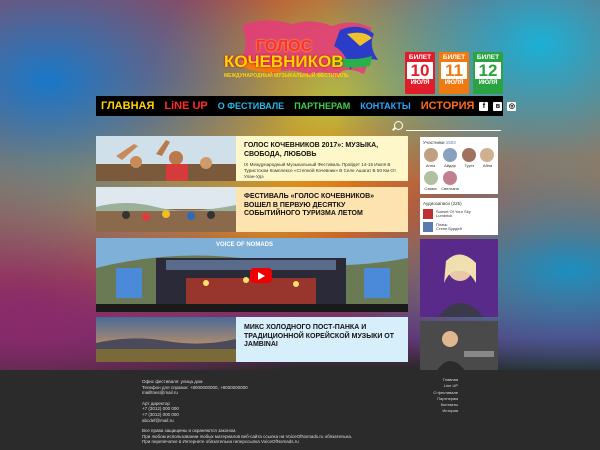 The height and width of the screenshot is (450, 600). I want to click on search-input, so click(453, 130).